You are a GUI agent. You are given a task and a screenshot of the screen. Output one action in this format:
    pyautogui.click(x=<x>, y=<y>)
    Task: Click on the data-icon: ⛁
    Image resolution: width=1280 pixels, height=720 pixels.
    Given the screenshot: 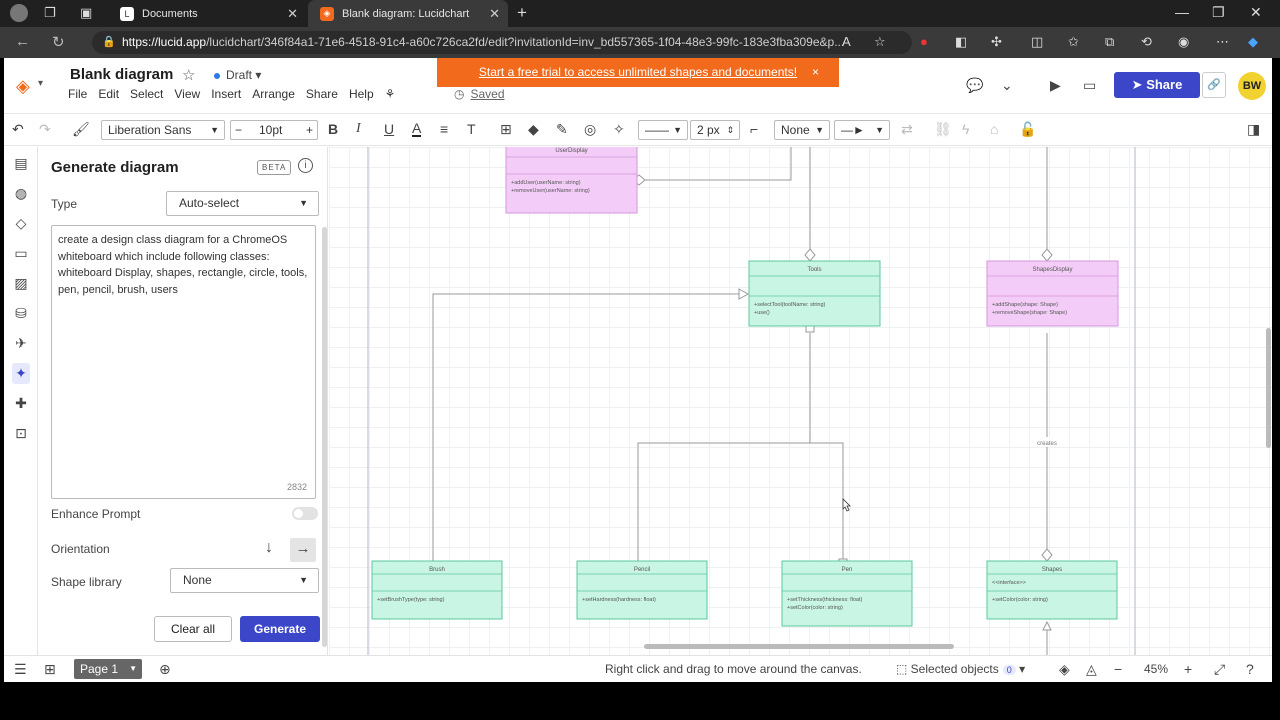 What is the action you would take?
    pyautogui.click(x=21, y=313)
    